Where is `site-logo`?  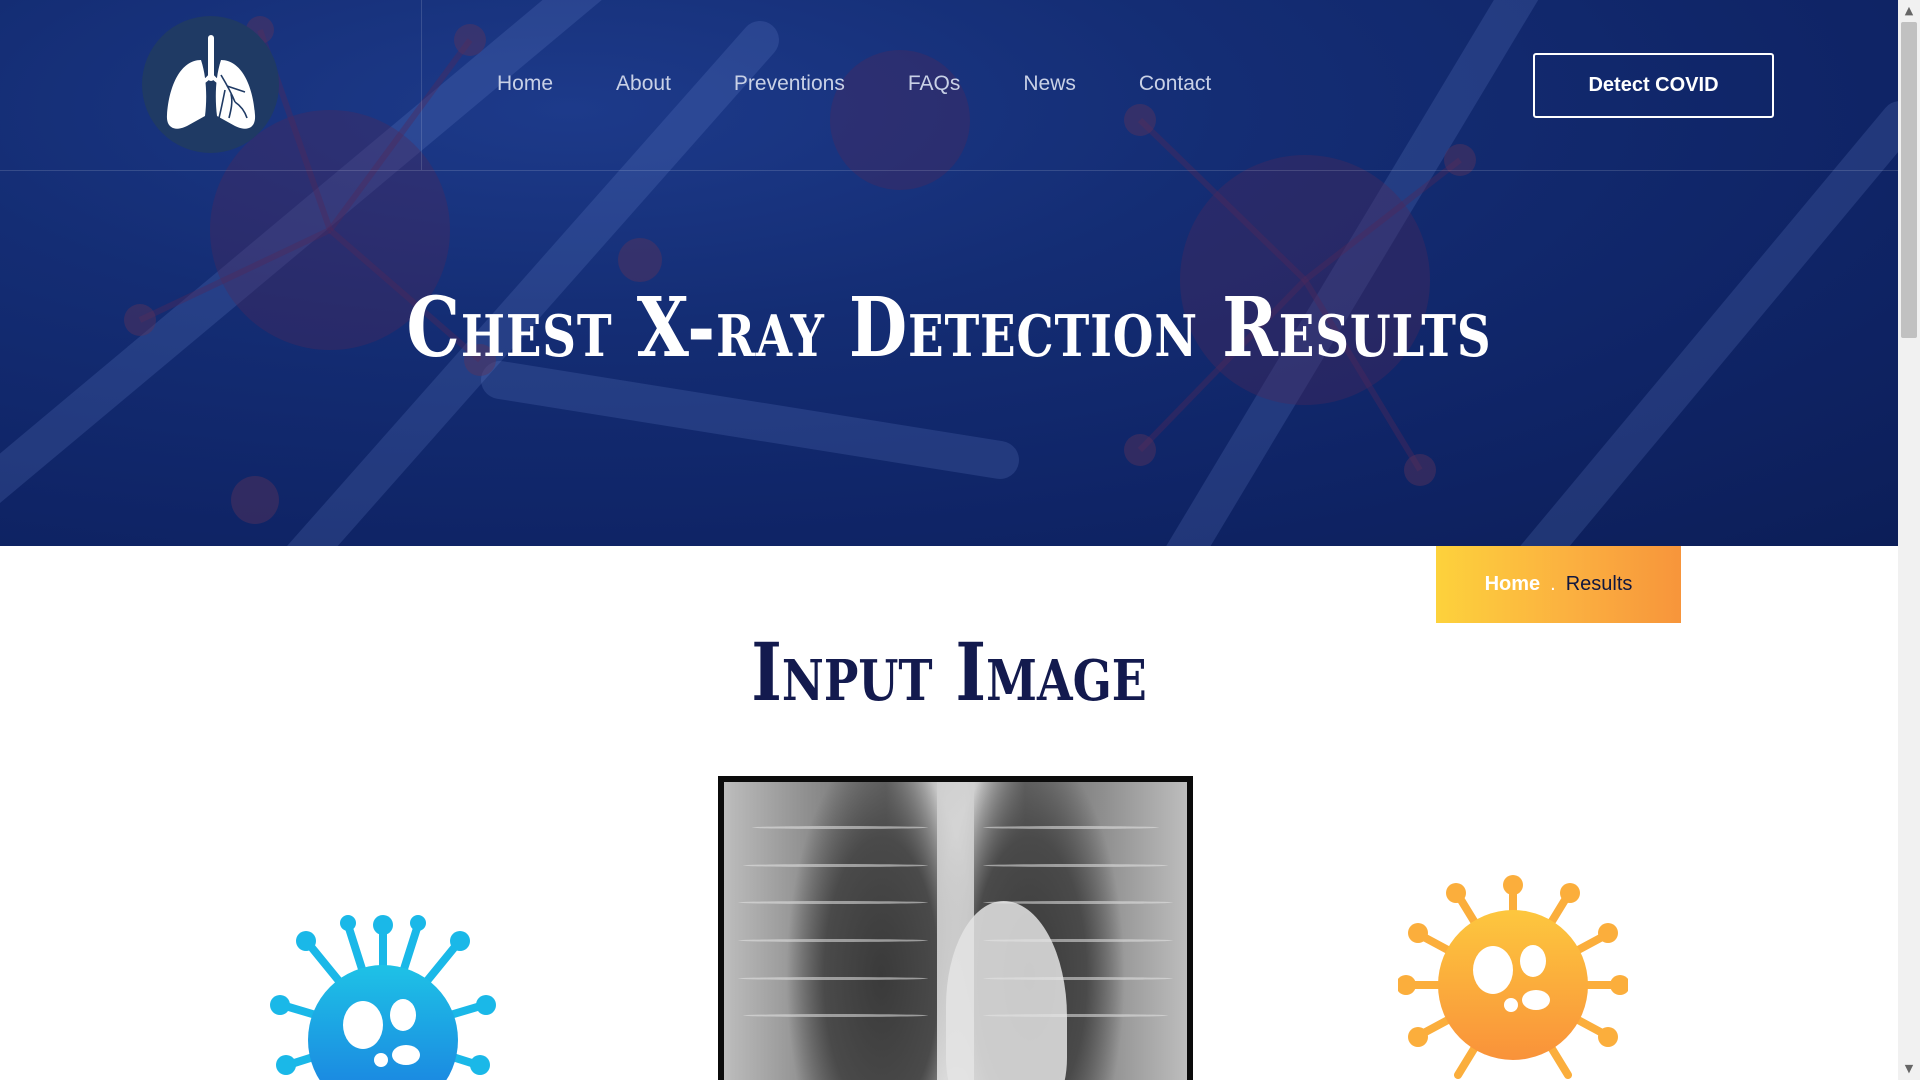 site-logo is located at coordinates (210, 84).